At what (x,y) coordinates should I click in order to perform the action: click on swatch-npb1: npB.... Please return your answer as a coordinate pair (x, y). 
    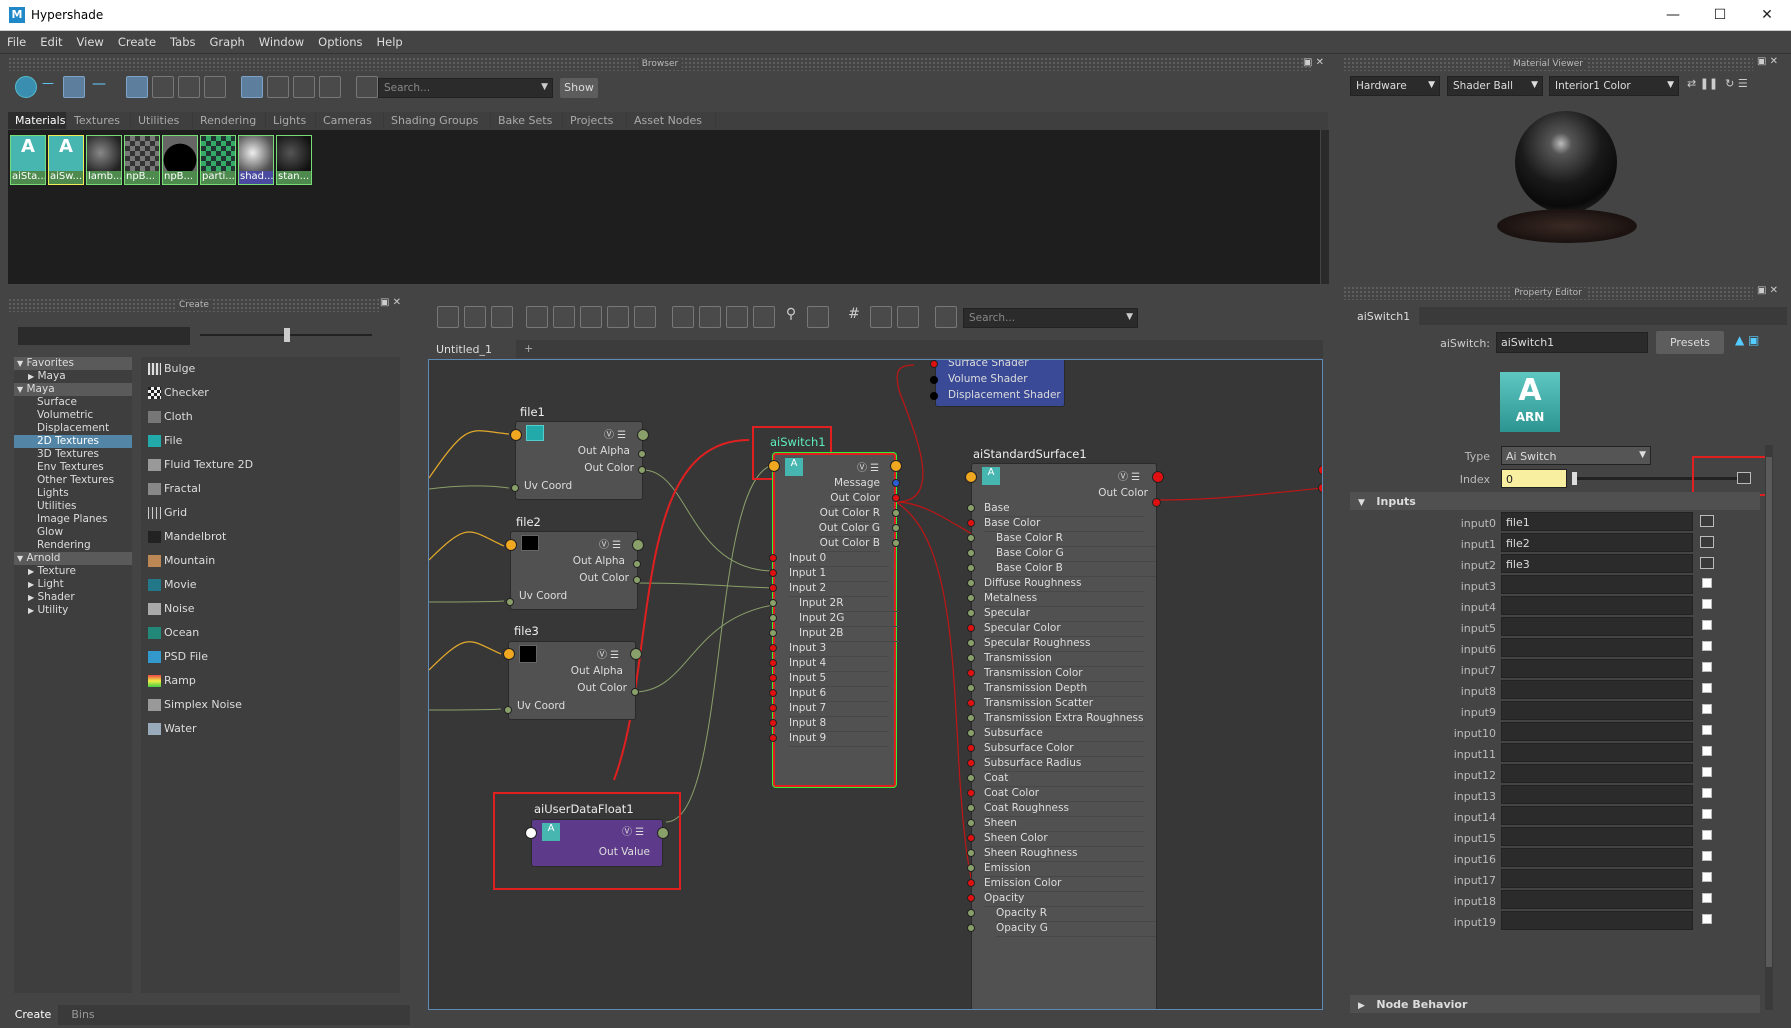
    Looking at the image, I should click on (142, 160).